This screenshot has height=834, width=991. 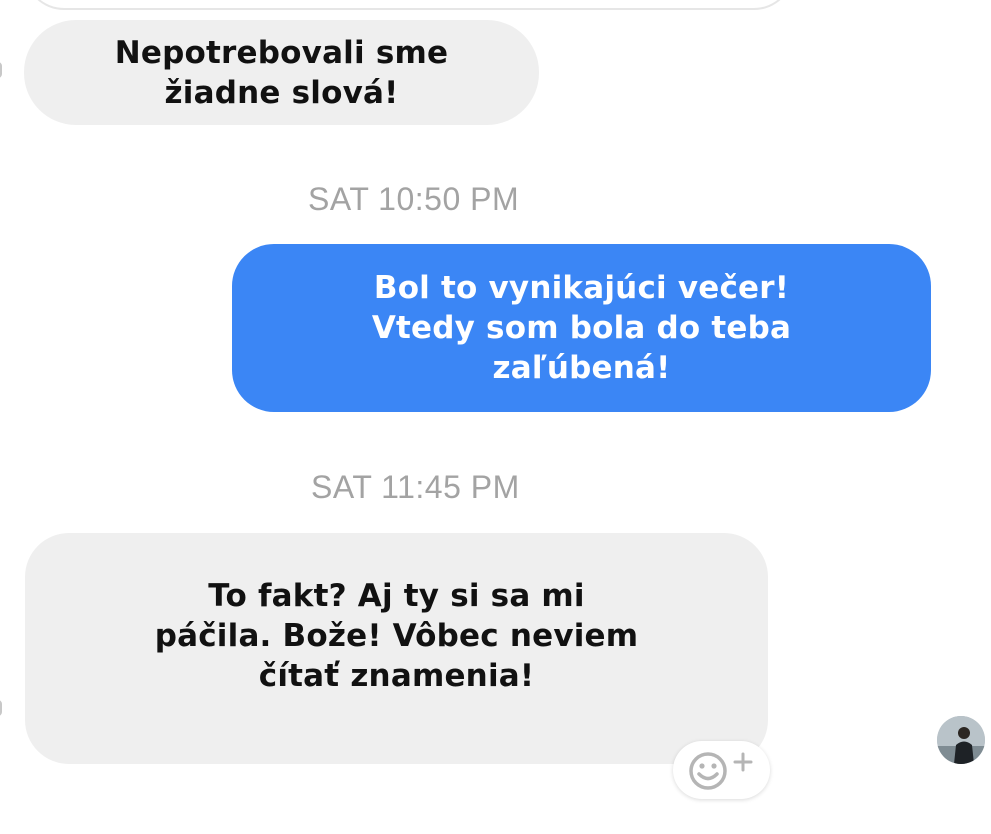 What do you see at coordinates (415, 487) in the screenshot?
I see `message-timestamp: SAT 11:45 PM` at bounding box center [415, 487].